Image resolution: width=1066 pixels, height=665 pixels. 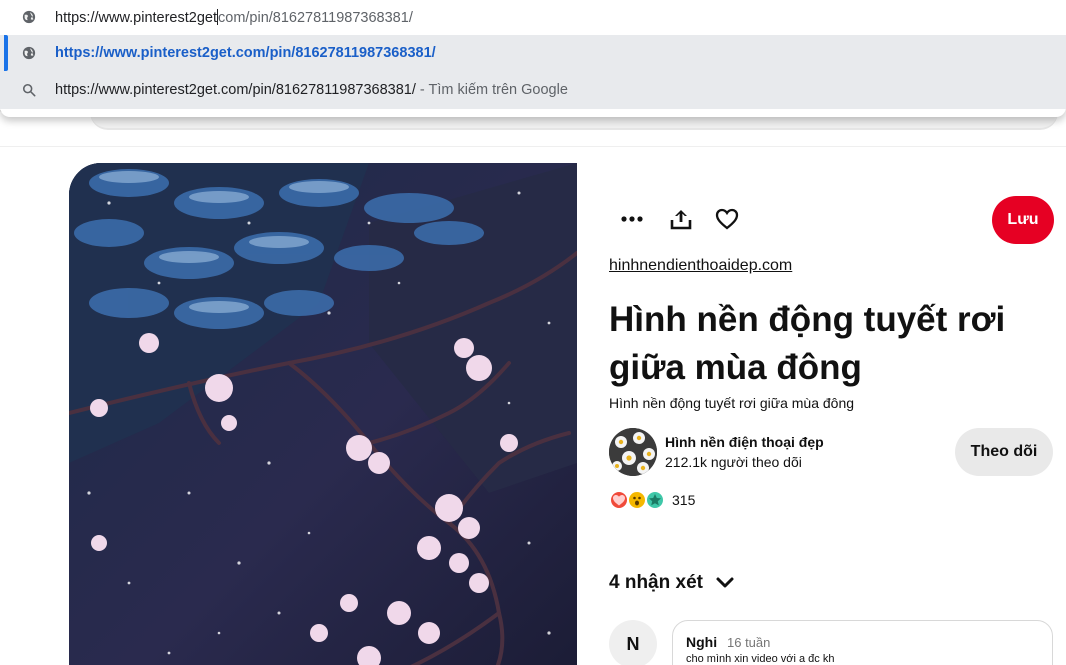 What do you see at coordinates (700, 266) in the screenshot?
I see `source-link: hinhnendienthoaidep.com` at bounding box center [700, 266].